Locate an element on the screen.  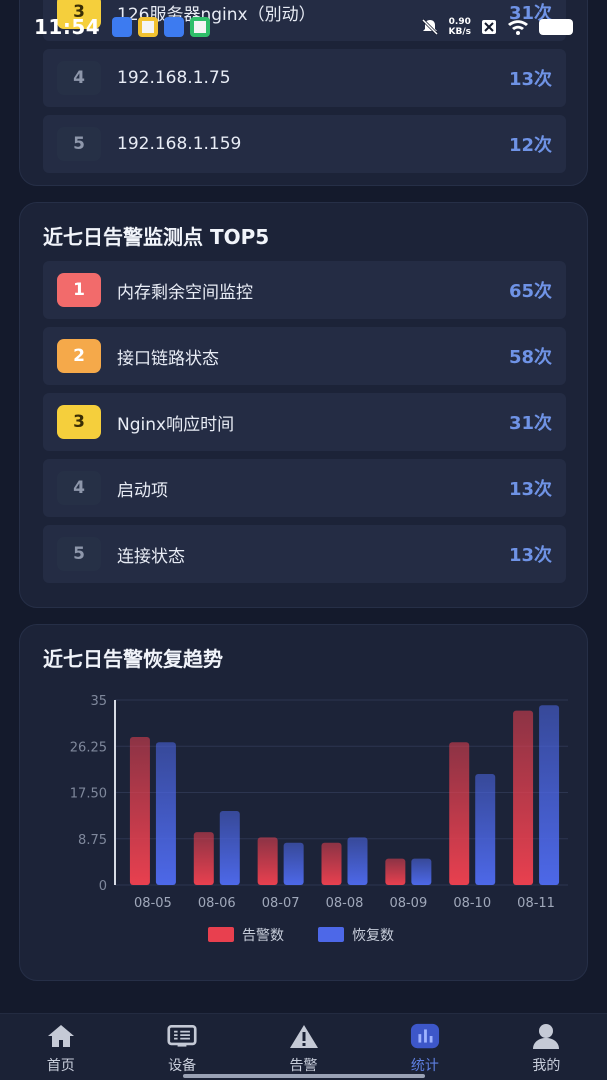
monitor-rank-row: 4 启动项 13次 is located at coordinates (304, 488).